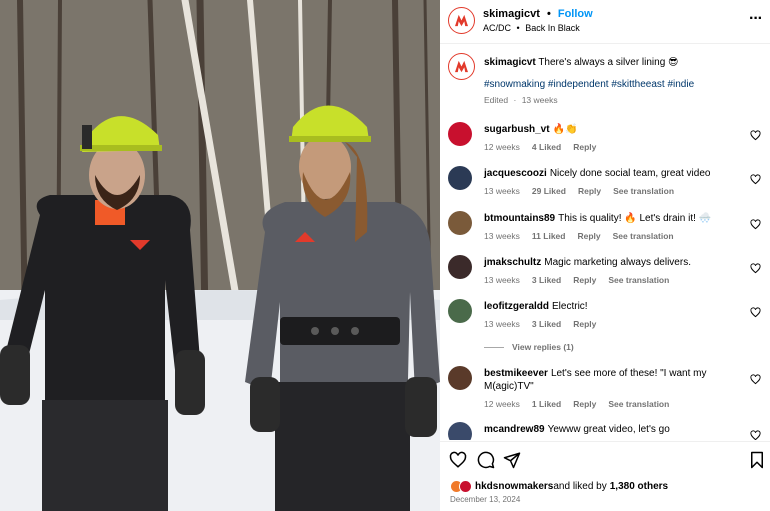  I want to click on comment-likes: 4 Liked, so click(546, 147).